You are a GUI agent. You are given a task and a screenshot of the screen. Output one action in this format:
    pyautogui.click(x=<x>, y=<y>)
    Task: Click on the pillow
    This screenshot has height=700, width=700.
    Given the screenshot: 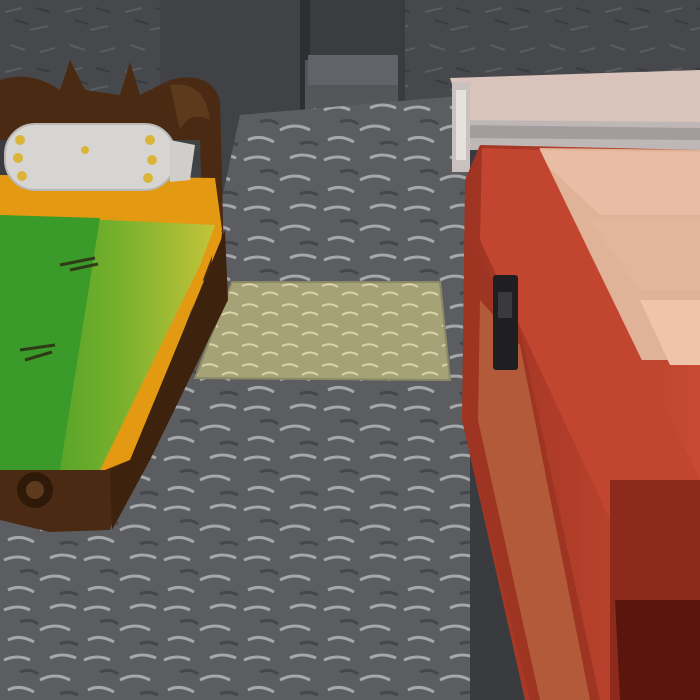 What is the action you would take?
    pyautogui.click(x=99, y=157)
    